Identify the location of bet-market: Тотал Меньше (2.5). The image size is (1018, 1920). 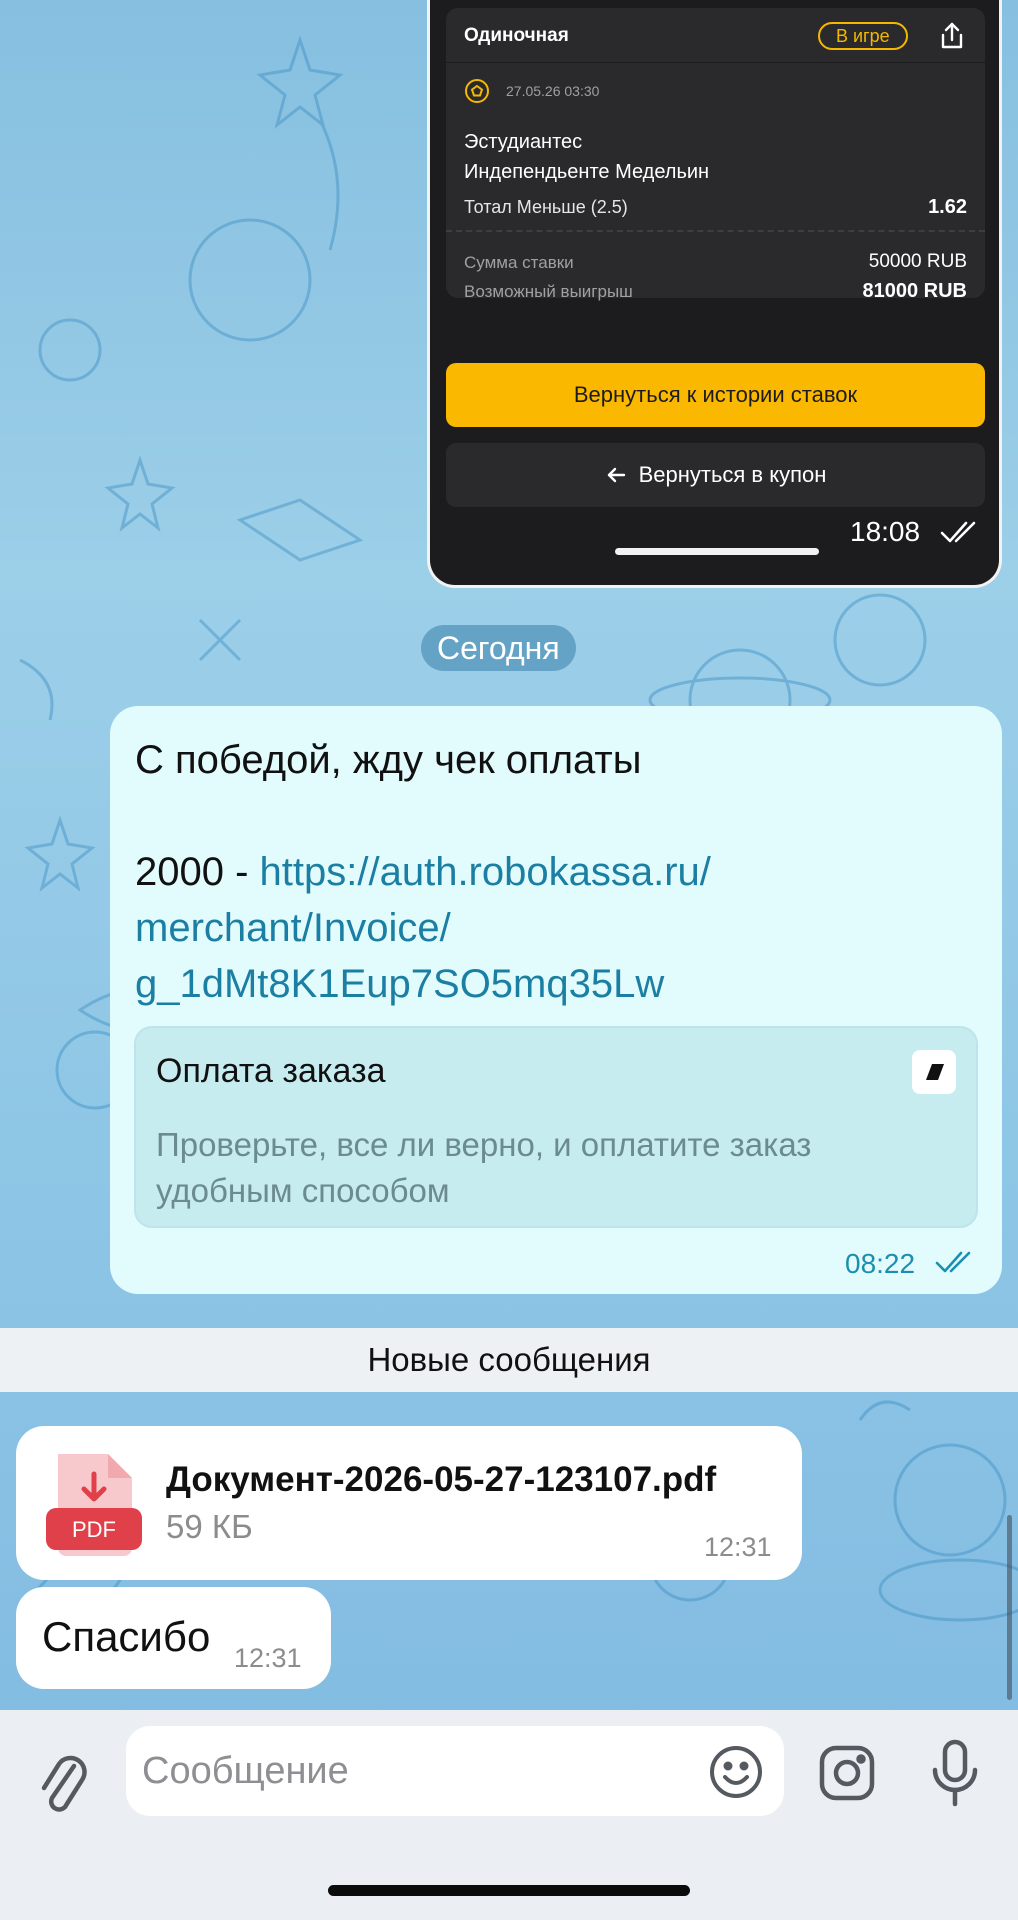
(546, 207).